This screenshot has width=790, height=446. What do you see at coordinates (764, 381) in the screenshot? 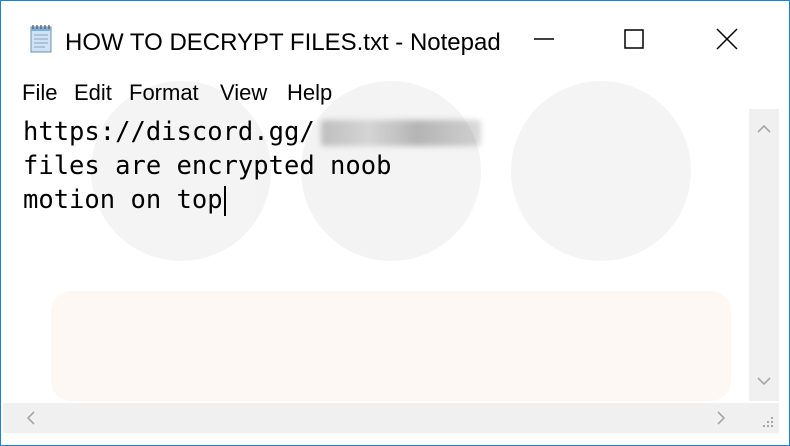
I see `scroll-down-arrow-icon` at bounding box center [764, 381].